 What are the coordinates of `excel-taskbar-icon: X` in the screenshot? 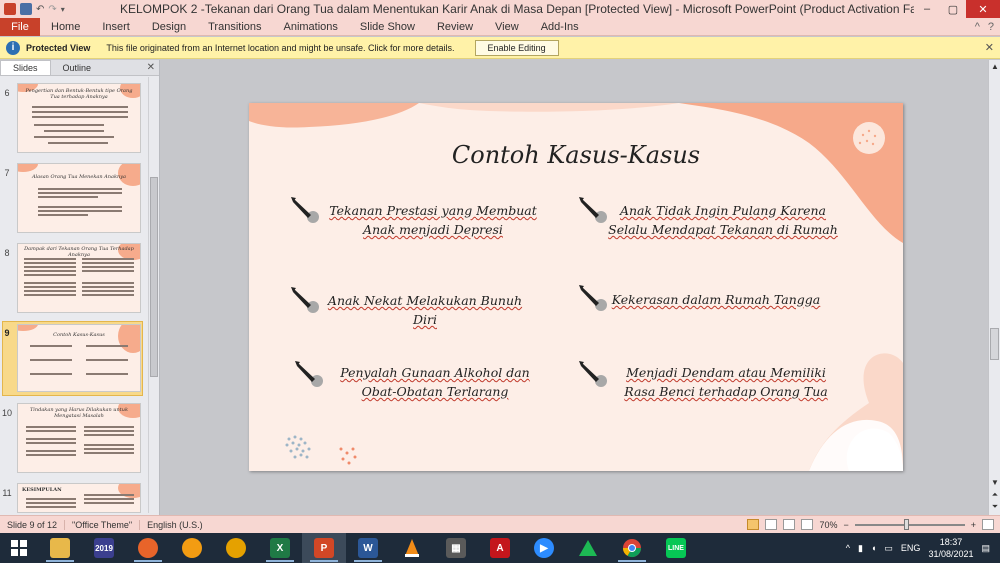 It's located at (280, 548).